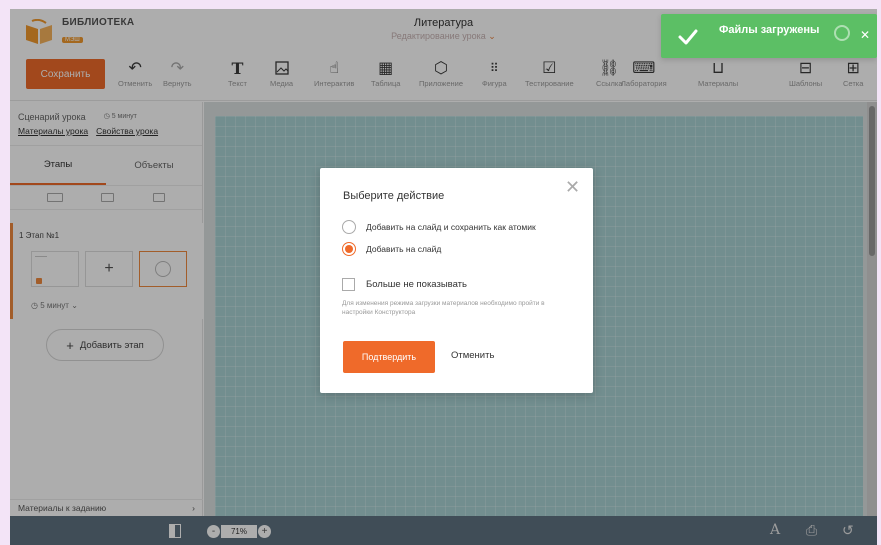 This screenshot has width=881, height=545. I want to click on radio-add-save-atomic, so click(349, 227).